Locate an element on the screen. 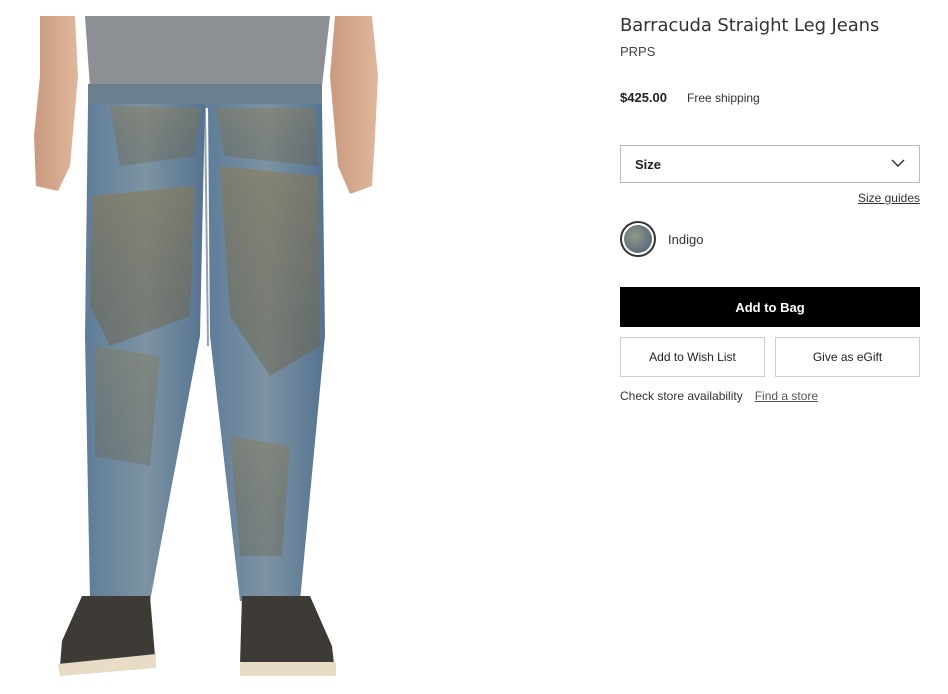 The height and width of the screenshot is (694, 948). add-to-bag-button: Add to Bag is located at coordinates (770, 307).